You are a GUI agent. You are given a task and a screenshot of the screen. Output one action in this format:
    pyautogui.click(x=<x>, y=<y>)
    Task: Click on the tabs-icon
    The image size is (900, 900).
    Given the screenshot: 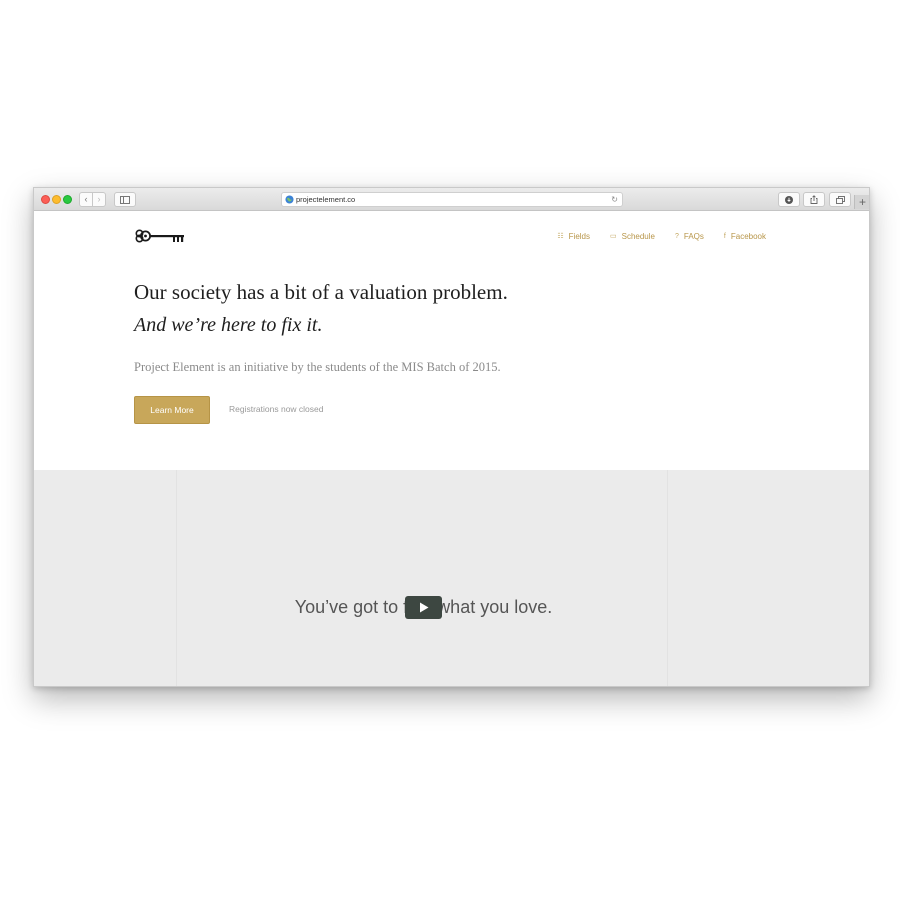 What is the action you would take?
    pyautogui.click(x=840, y=199)
    